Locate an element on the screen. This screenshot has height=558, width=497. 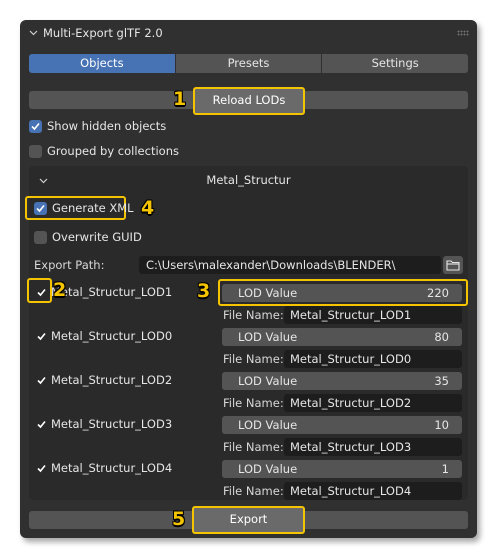
browse-folder-button is located at coordinates (453, 265).